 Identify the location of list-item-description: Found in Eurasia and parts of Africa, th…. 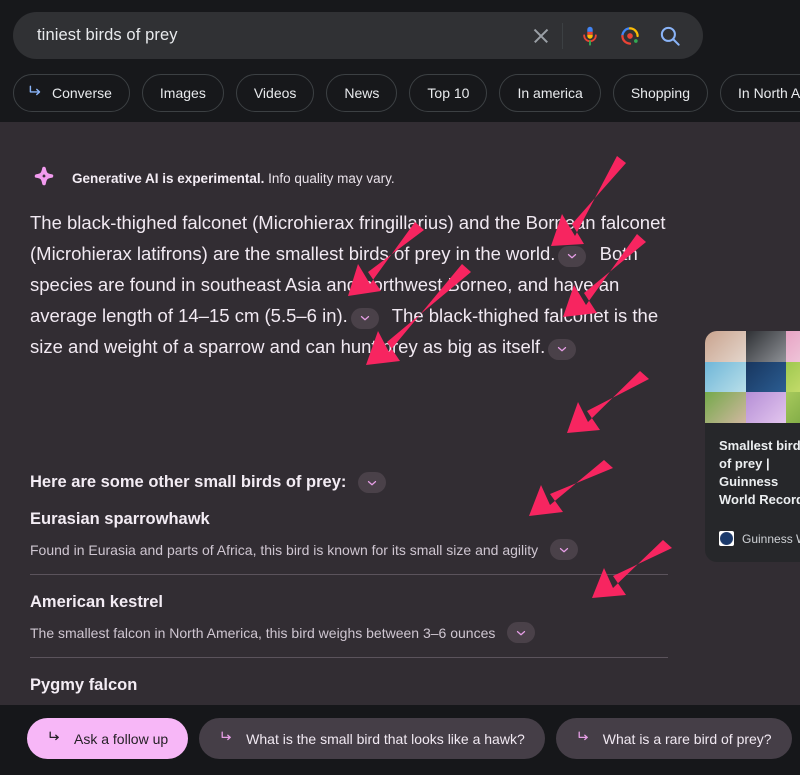
(284, 549).